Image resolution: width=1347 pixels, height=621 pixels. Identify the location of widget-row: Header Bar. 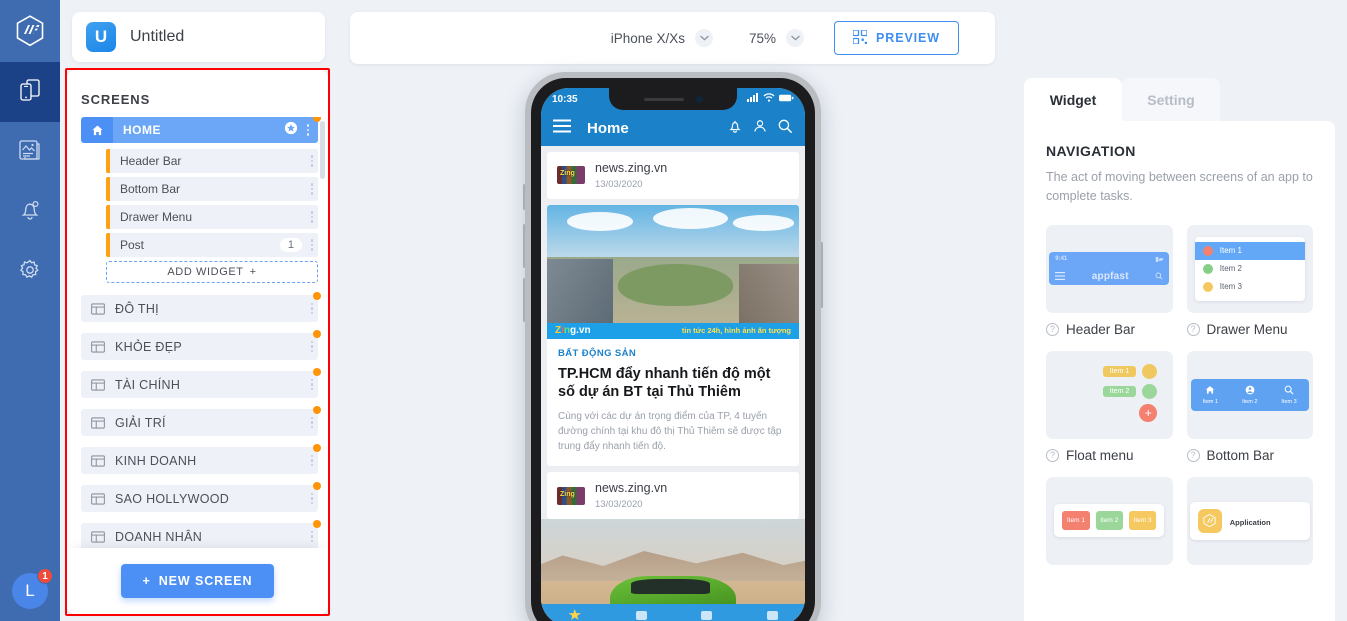
(212, 161).